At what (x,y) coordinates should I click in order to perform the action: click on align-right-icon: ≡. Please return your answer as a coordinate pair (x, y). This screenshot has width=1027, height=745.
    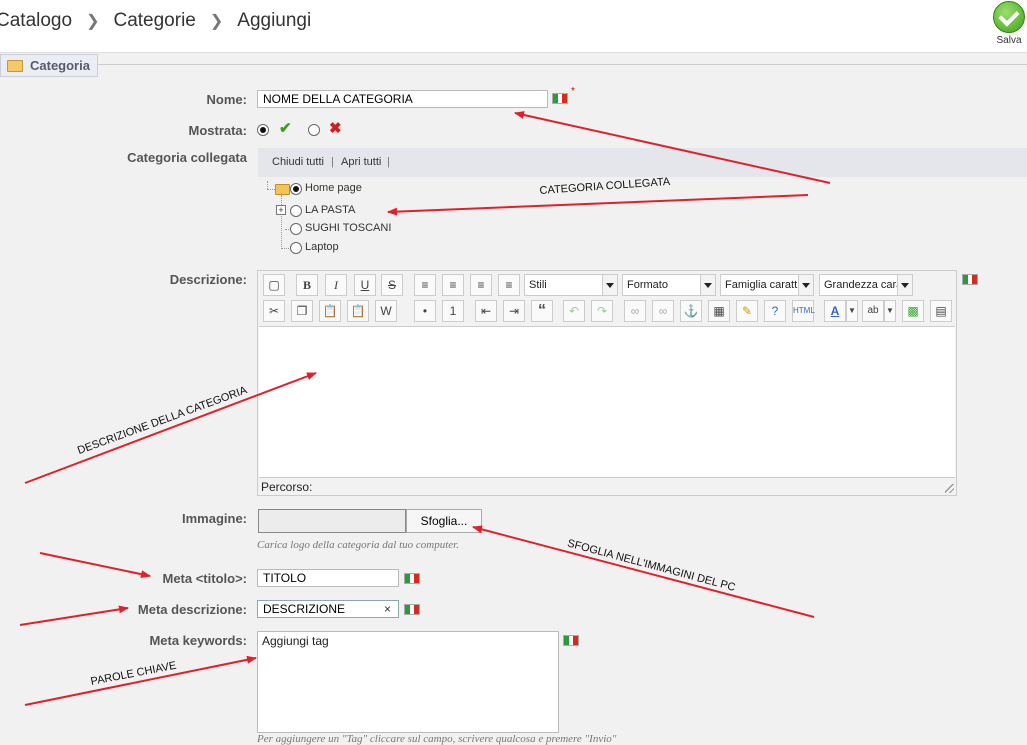
    Looking at the image, I should click on (481, 285).